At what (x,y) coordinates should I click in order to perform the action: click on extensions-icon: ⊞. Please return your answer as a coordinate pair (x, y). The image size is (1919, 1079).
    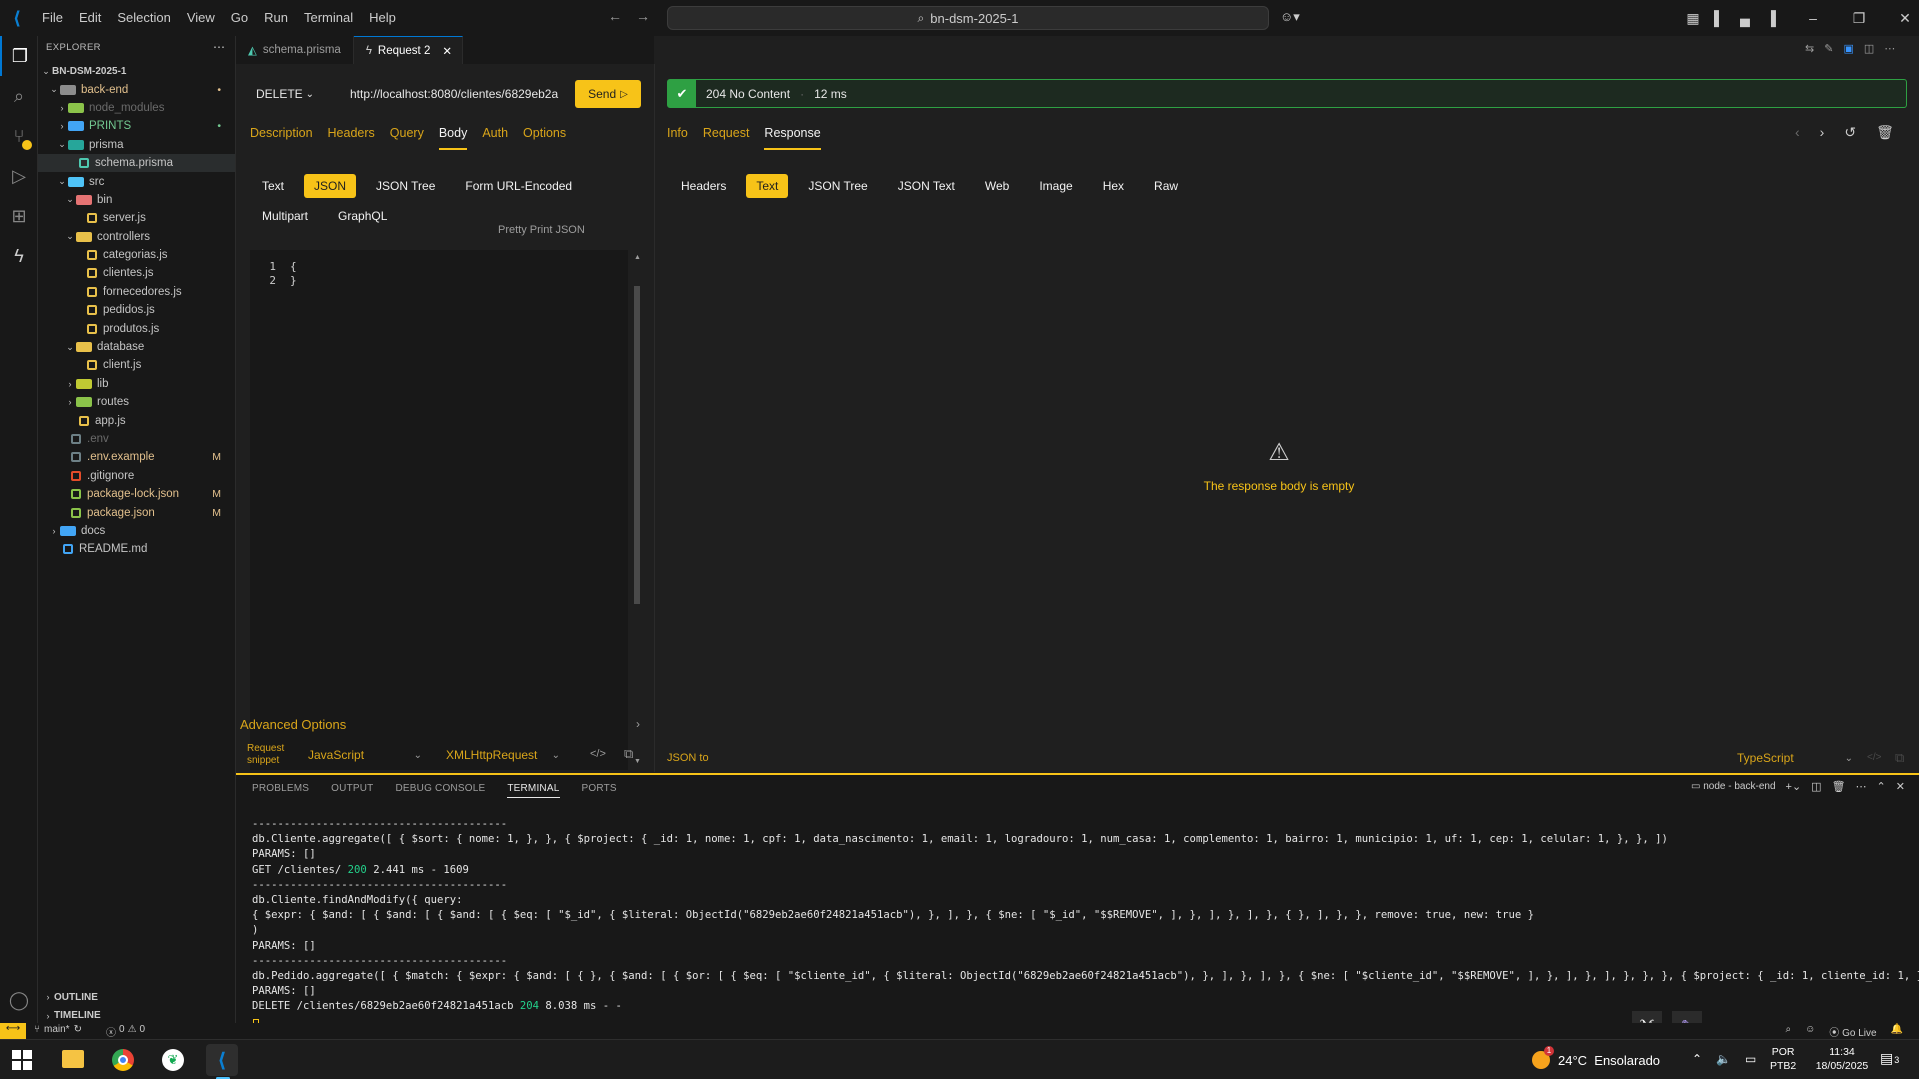
    Looking at the image, I should click on (19, 216).